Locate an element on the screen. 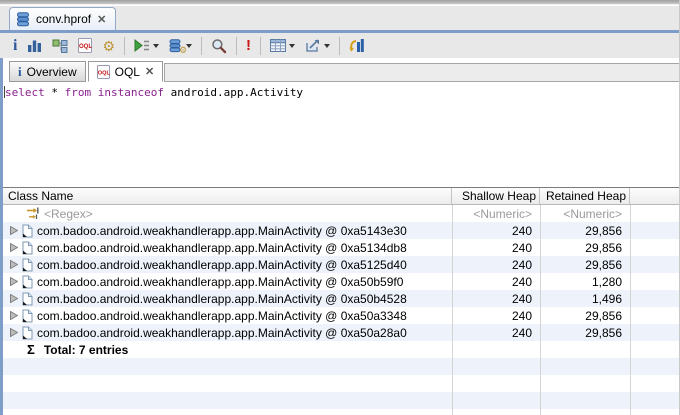  mini-gear-icon: ⚙ is located at coordinates (183, 49).